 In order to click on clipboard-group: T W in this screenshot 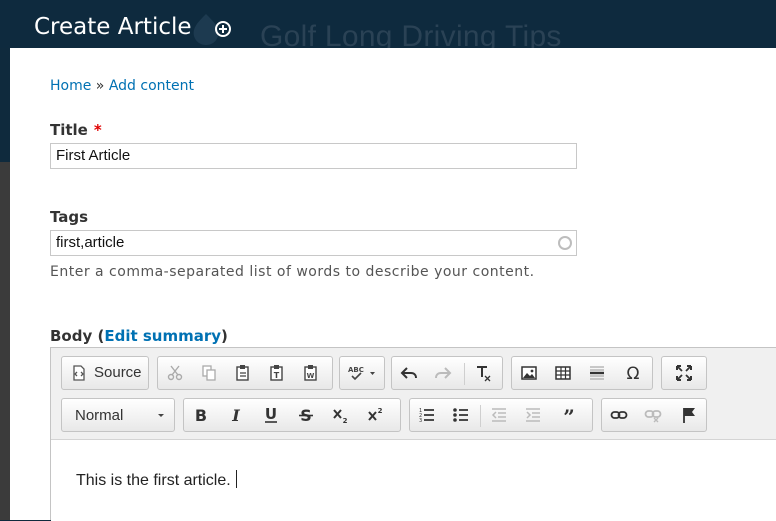, I will do `click(245, 373)`.